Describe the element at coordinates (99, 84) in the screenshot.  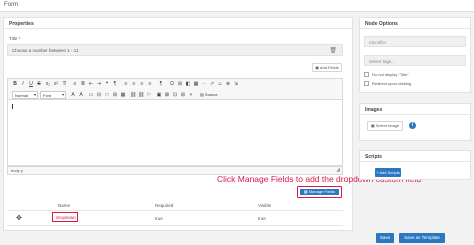
I see `indent-button: ⇥` at that location.